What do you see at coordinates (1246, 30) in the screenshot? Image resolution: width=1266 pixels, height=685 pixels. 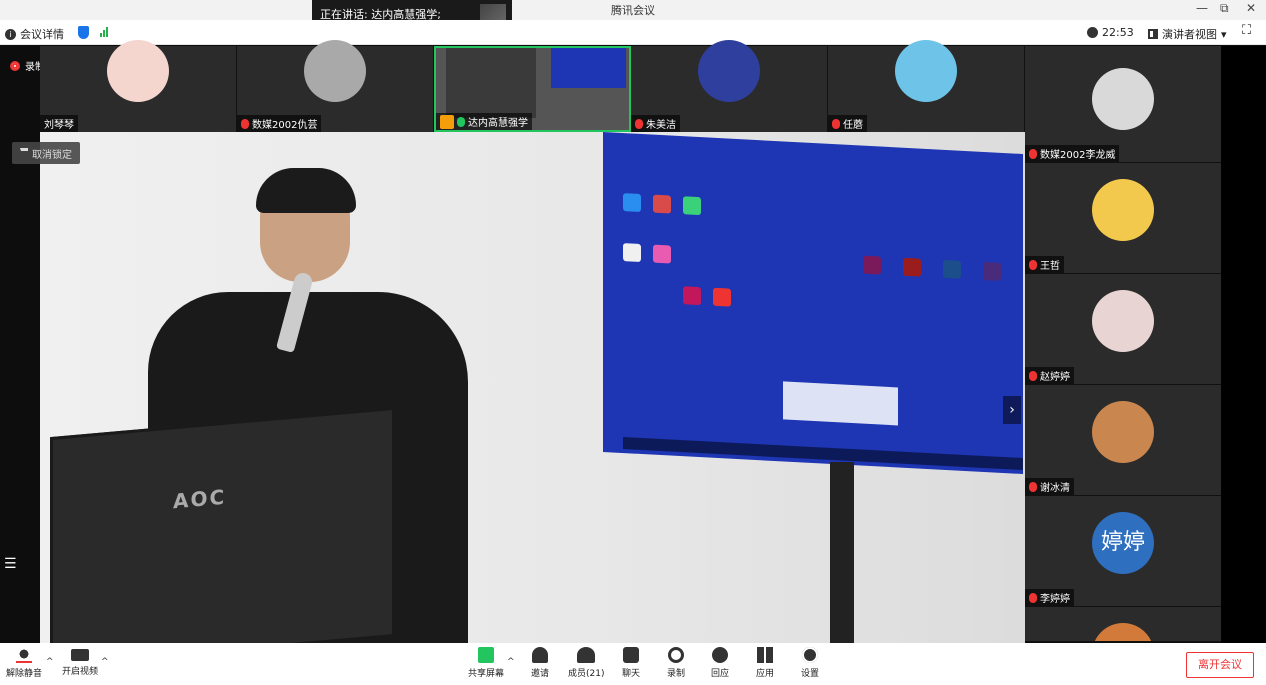 I see `fullscreen-button: ⛶` at bounding box center [1246, 30].